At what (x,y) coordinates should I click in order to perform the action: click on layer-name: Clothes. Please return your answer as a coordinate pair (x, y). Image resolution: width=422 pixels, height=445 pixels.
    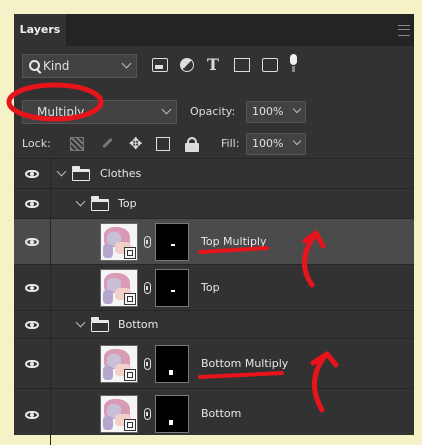
    Looking at the image, I should click on (121, 173).